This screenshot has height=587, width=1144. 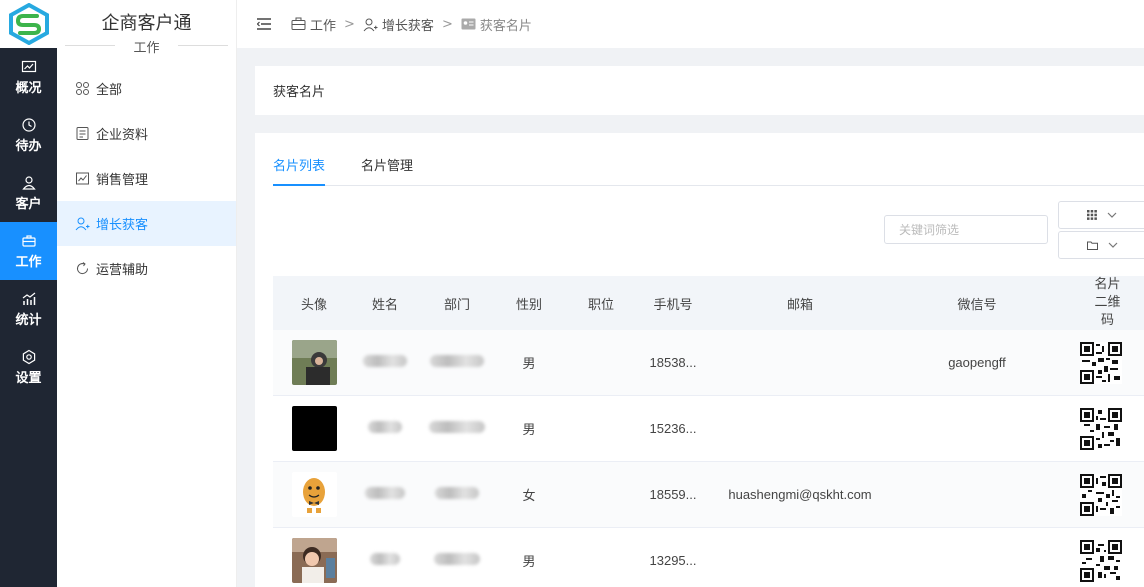 I want to click on rail-label: 客户, so click(x=28, y=204).